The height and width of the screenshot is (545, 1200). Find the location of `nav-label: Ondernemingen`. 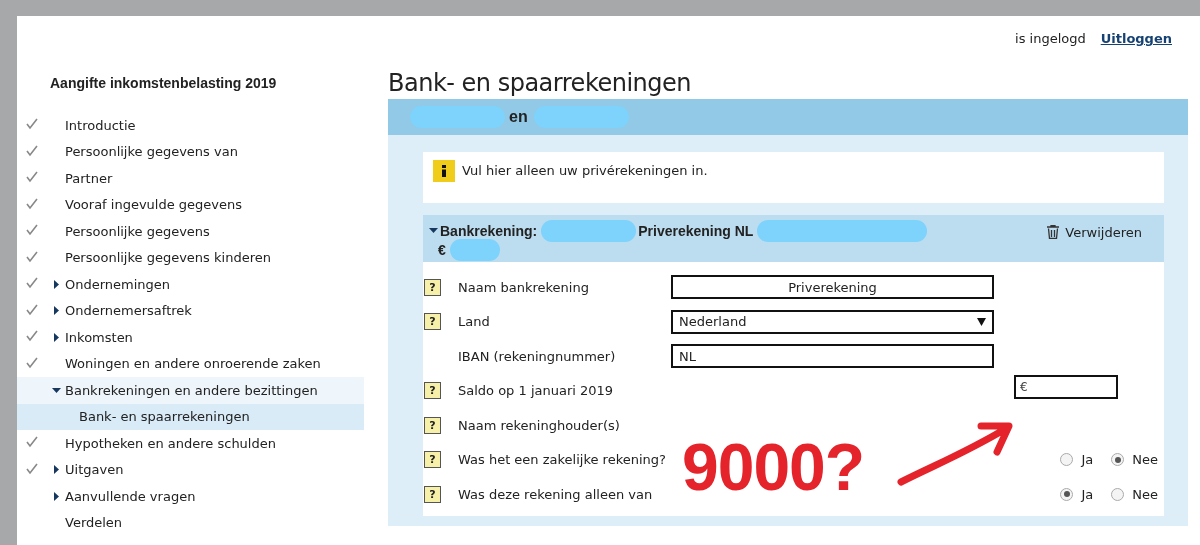

nav-label: Ondernemingen is located at coordinates (118, 284).